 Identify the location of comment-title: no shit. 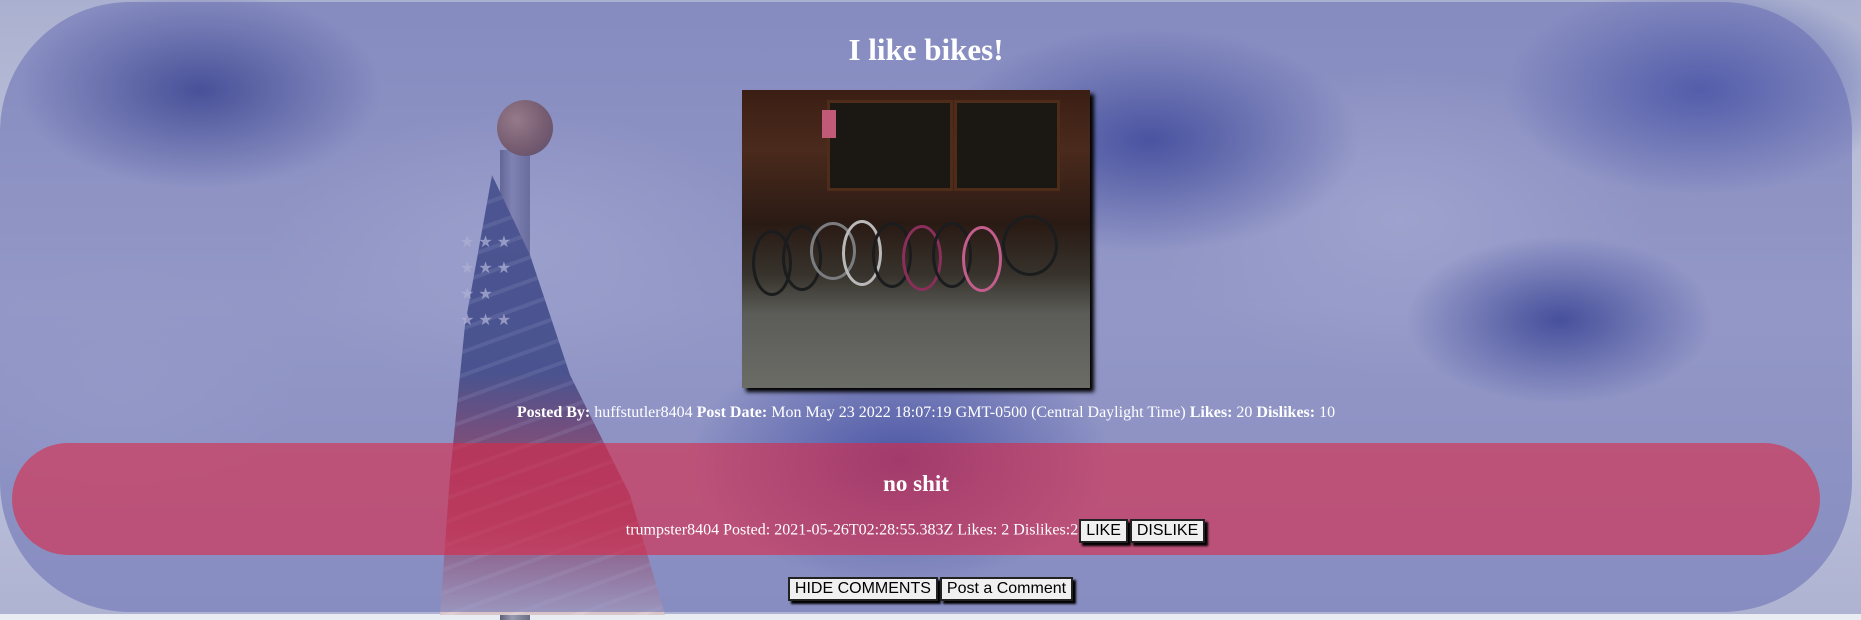
(916, 483).